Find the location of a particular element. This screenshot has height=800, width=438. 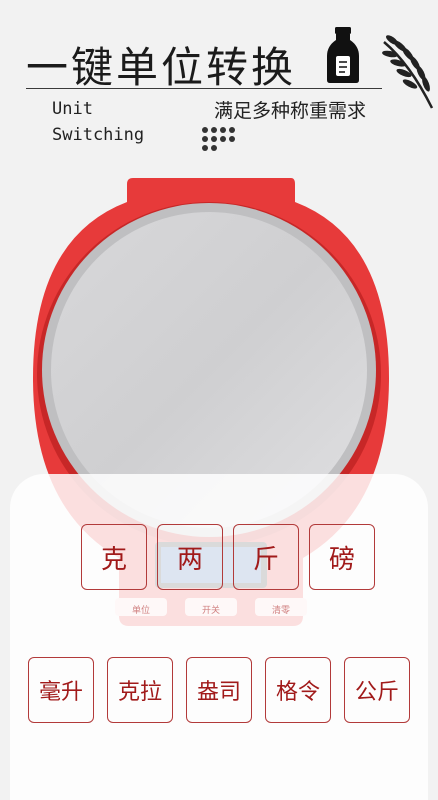

unit-pound-button: 磅 is located at coordinates (342, 557).